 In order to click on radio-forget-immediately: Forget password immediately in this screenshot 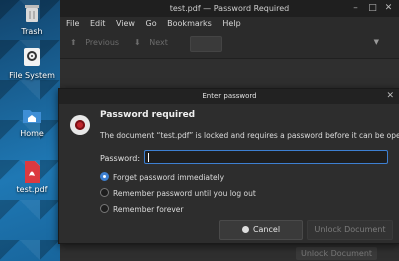, I will do `click(162, 177)`.